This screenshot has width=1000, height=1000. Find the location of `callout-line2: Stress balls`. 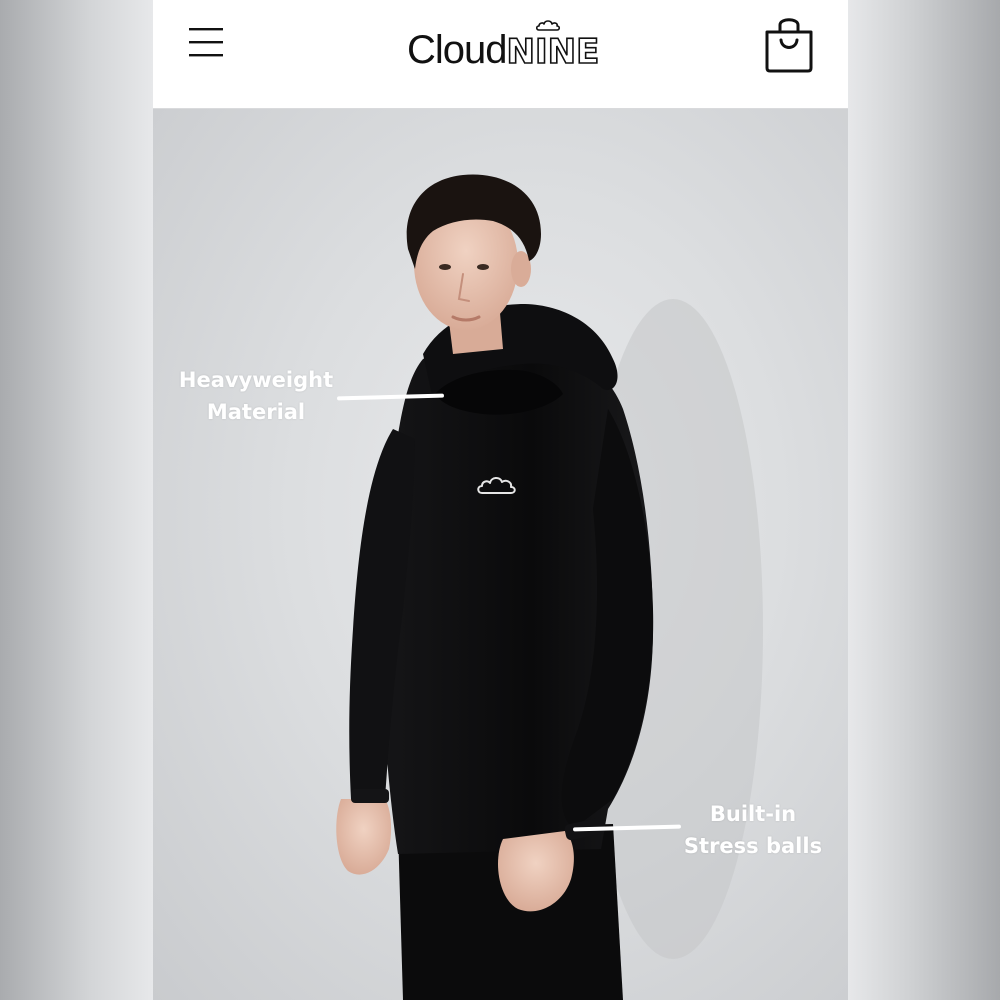

callout-line2: Stress balls is located at coordinates (753, 846).